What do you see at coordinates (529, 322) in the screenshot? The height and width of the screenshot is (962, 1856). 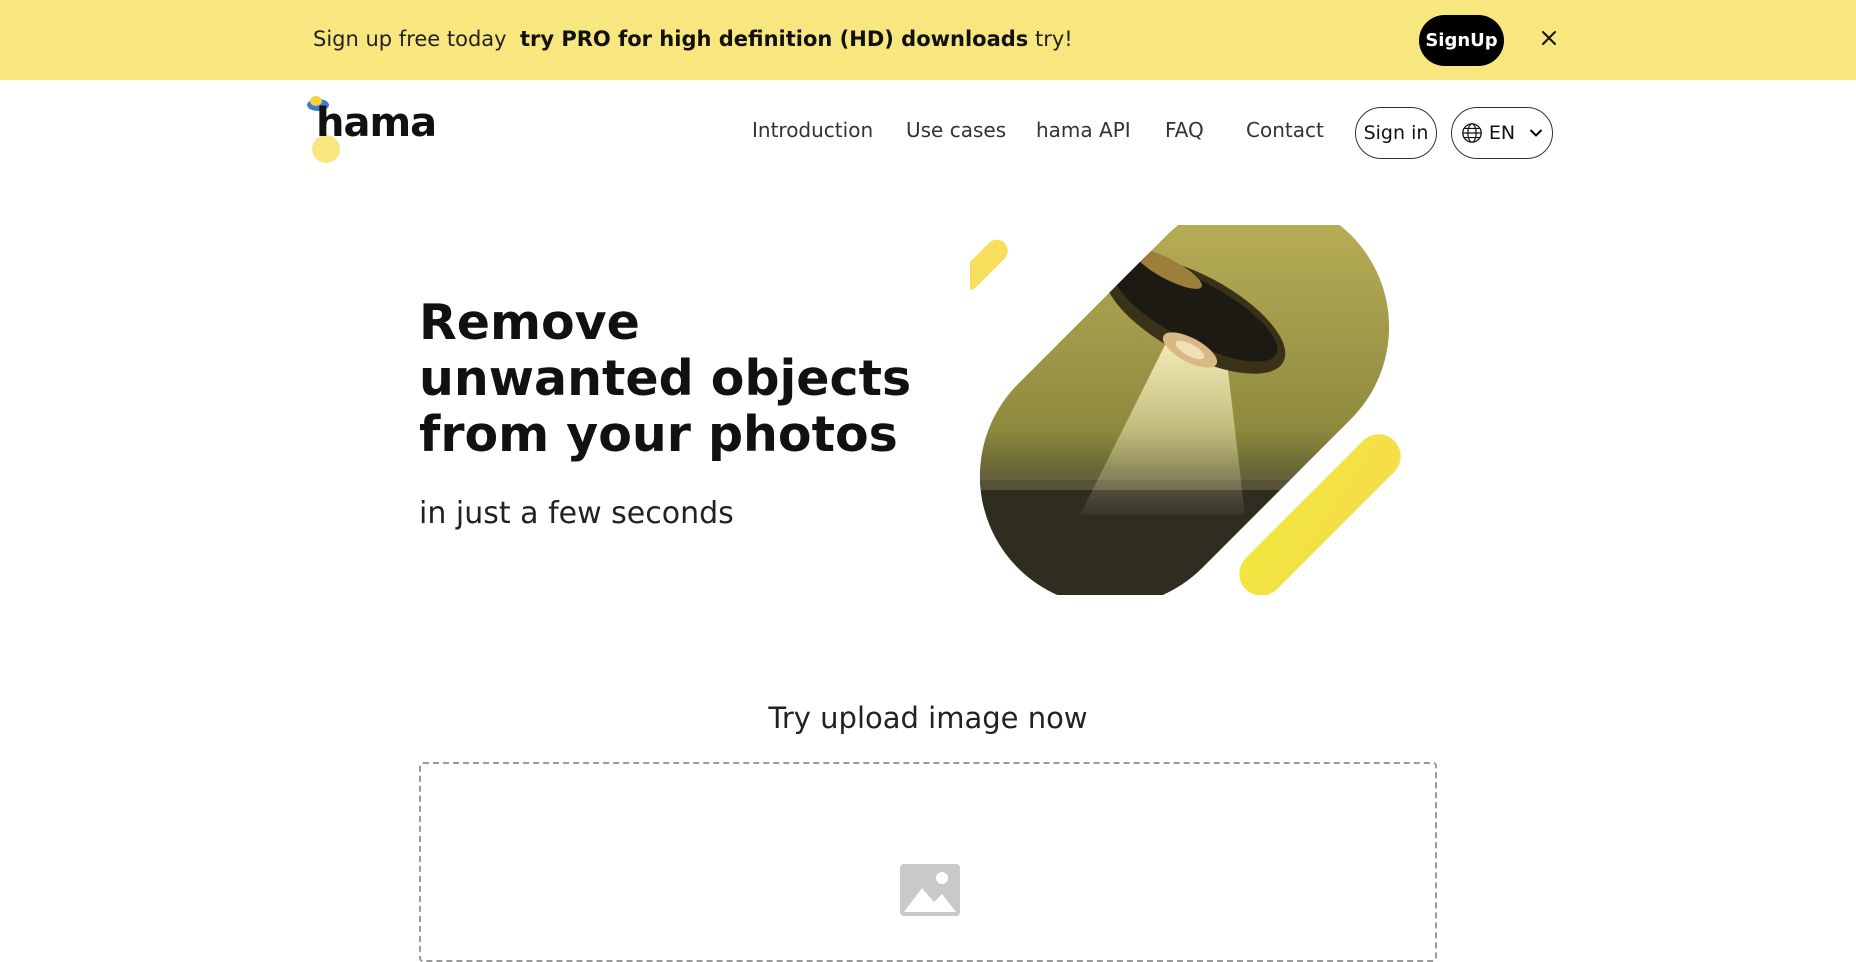 I see `hero-title-line-1: Remove` at bounding box center [529, 322].